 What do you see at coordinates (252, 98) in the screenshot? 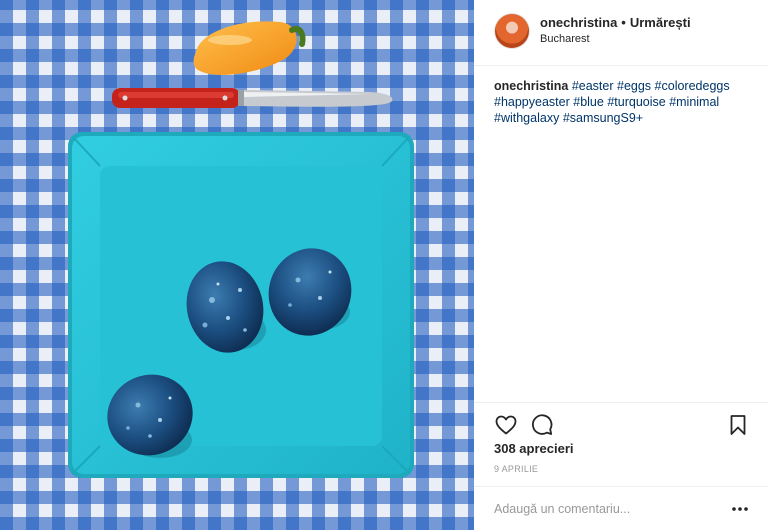
I see `knife` at bounding box center [252, 98].